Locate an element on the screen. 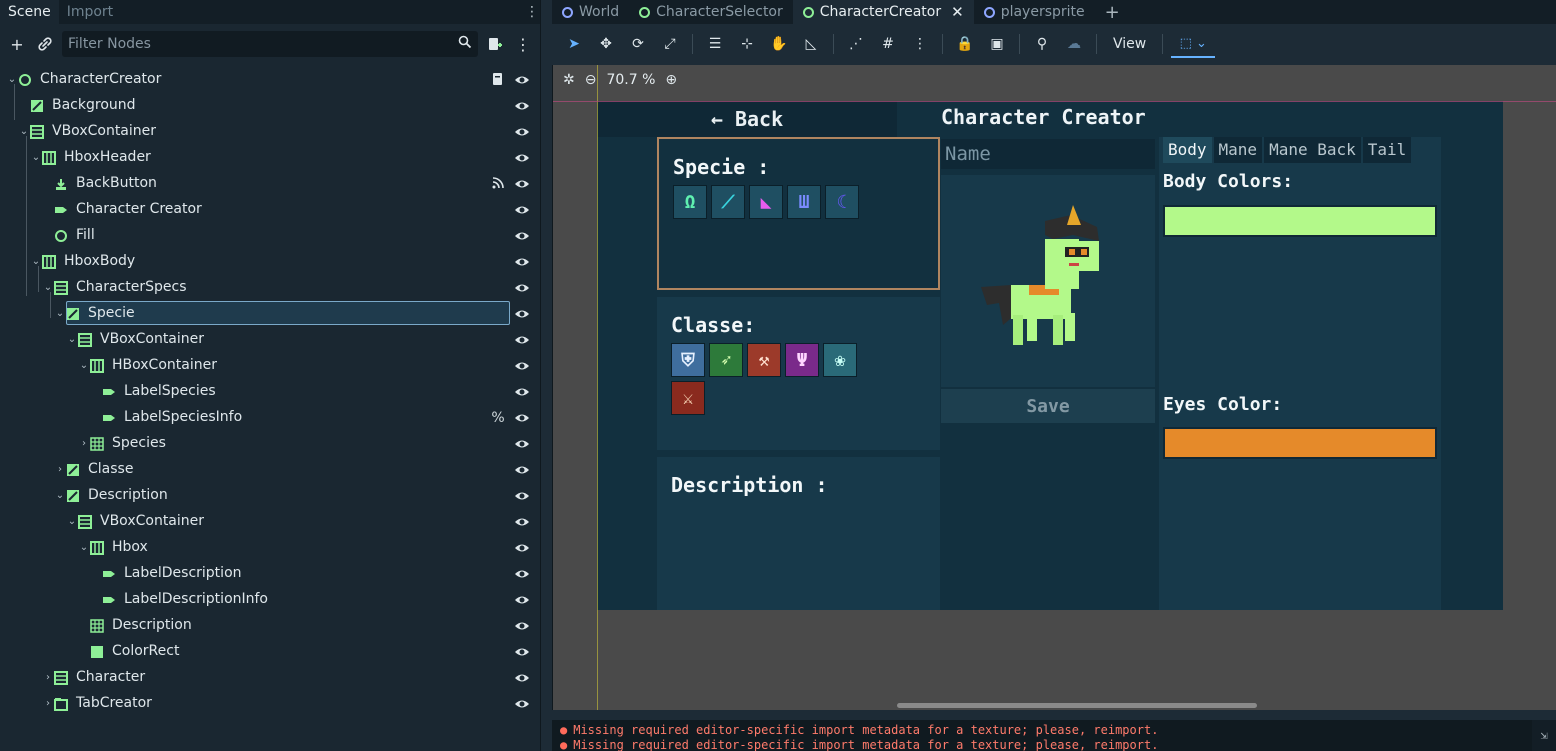  anchor-preset-dropdown: ⬚ ⌄ is located at coordinates (1193, 44).